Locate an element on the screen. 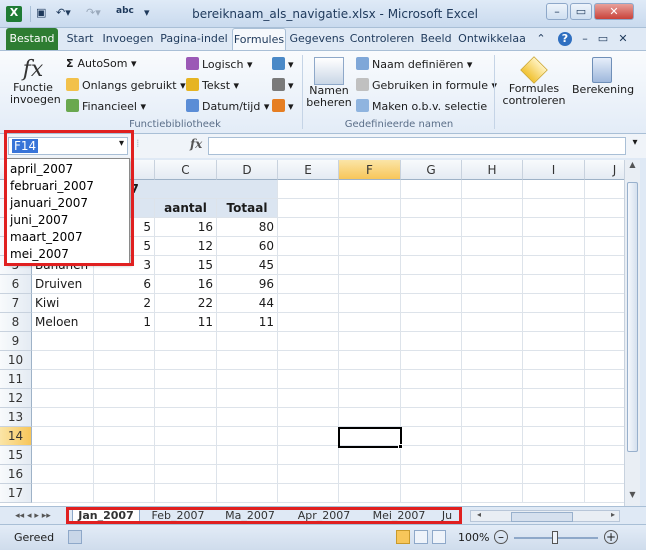 The height and width of the screenshot is (550, 646). data-cell-a: Meloen is located at coordinates (63, 322).